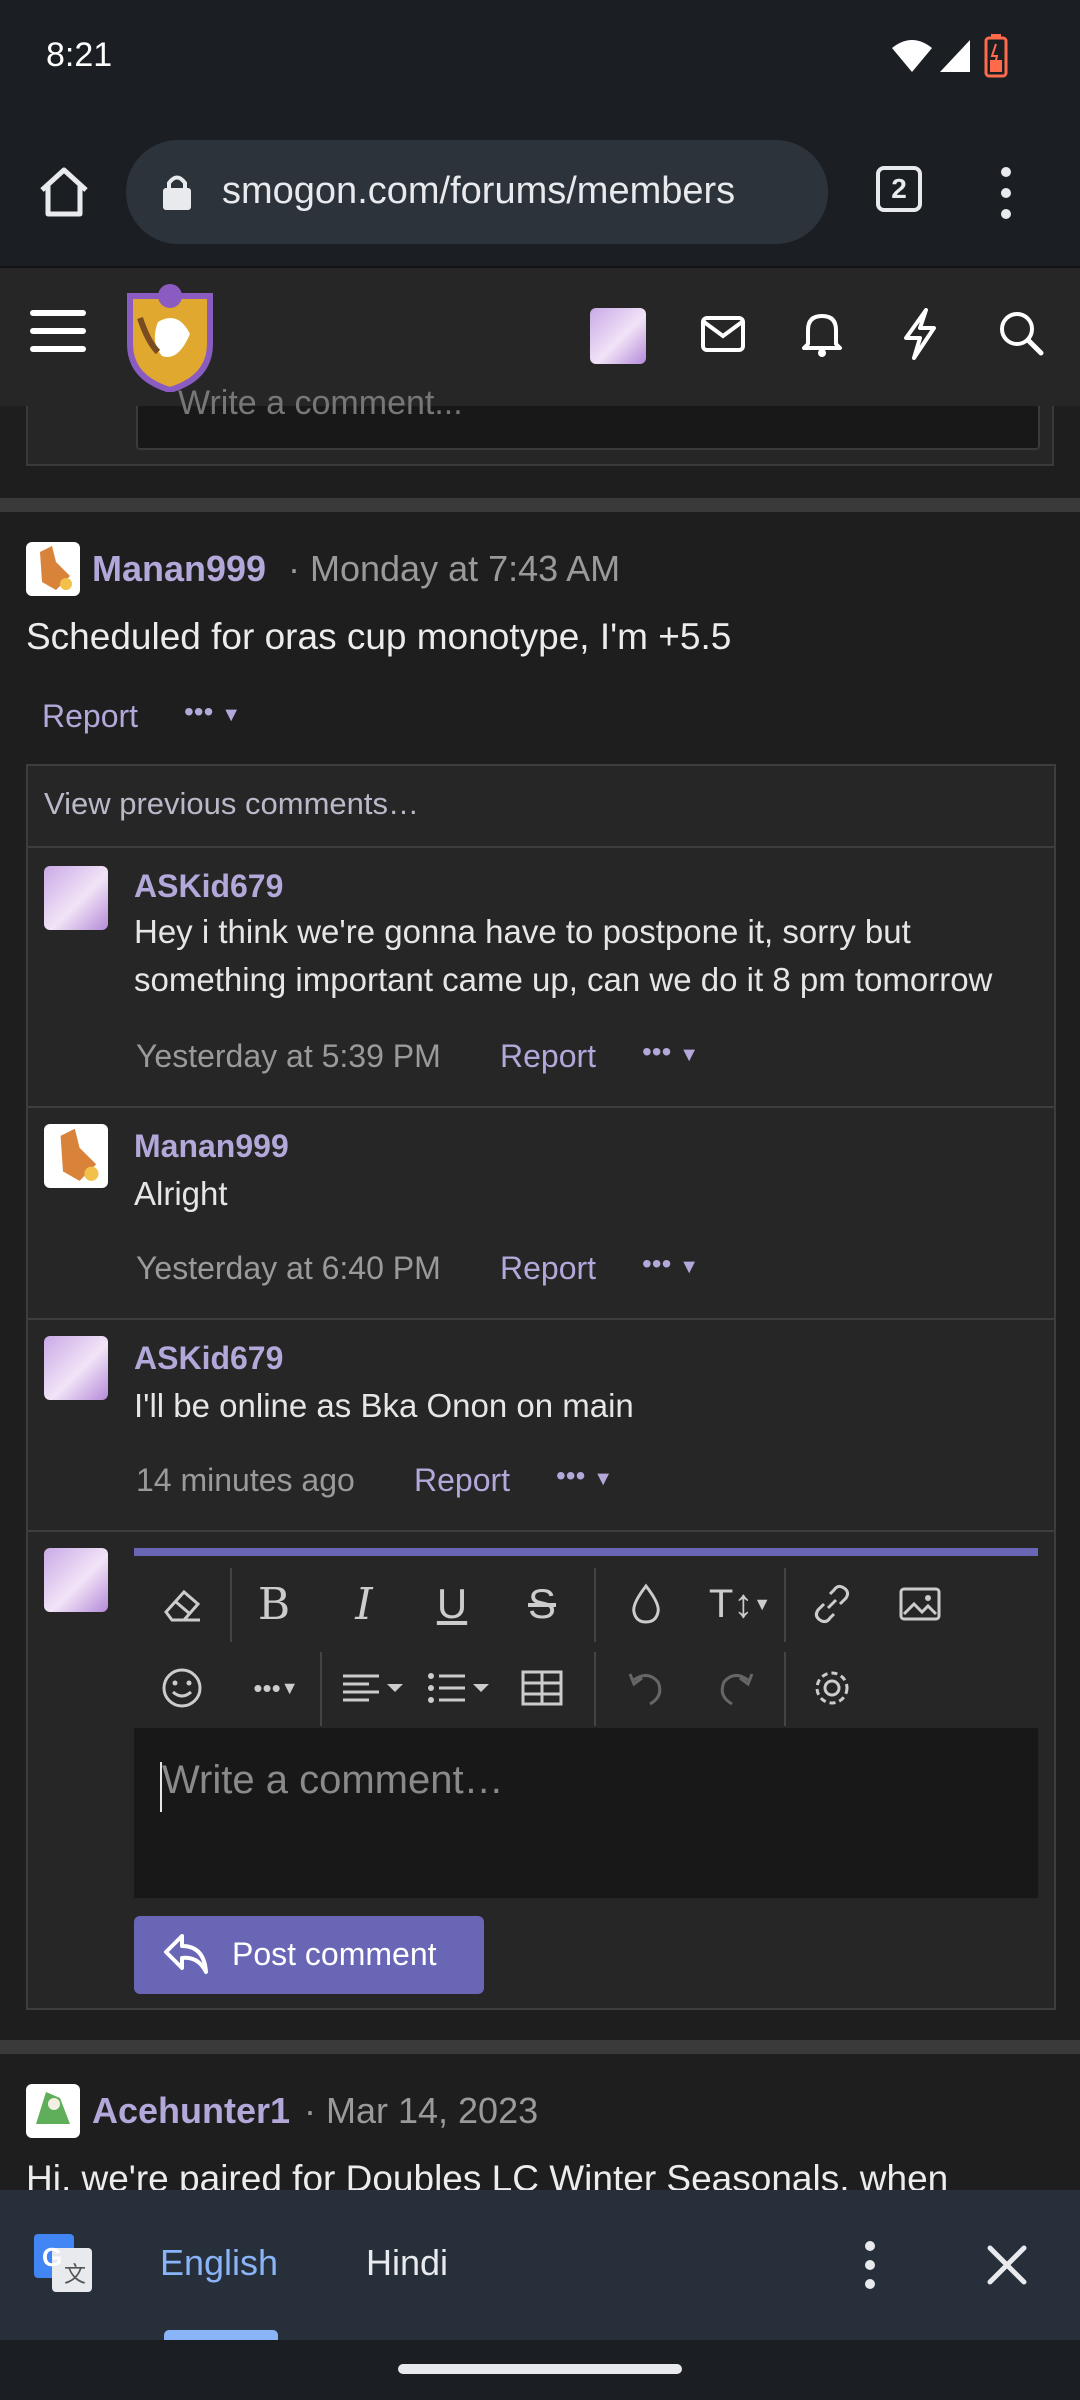 The width and height of the screenshot is (1080, 2400). I want to click on home-gesture-handle, so click(540, 2369).